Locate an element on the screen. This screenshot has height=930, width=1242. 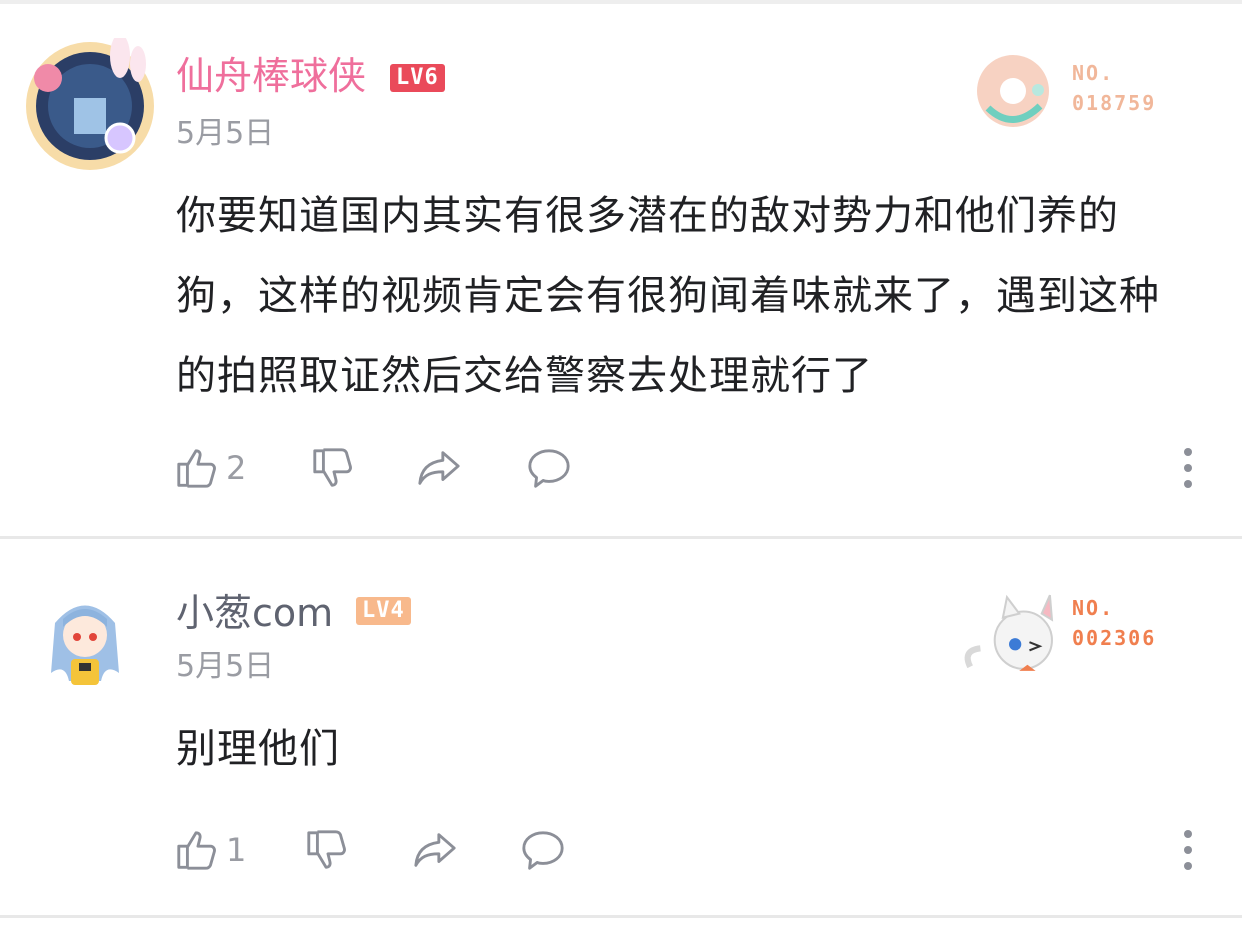
username: 小葱com is located at coordinates (254, 613).